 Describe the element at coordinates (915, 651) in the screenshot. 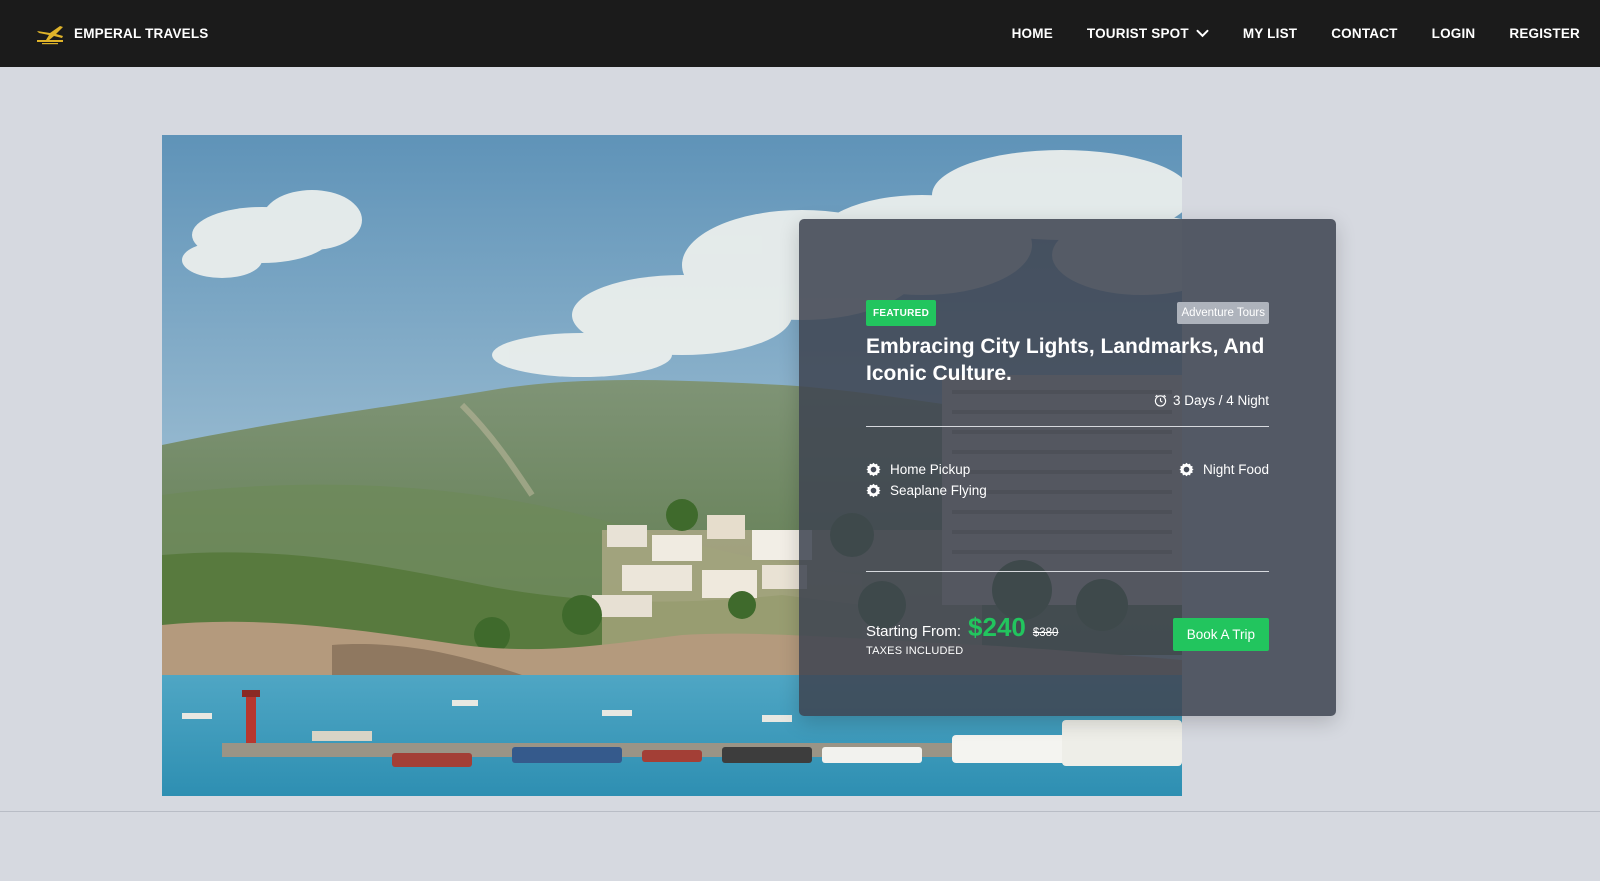

I see `taxes-note: TAXES INCLUDED` at that location.